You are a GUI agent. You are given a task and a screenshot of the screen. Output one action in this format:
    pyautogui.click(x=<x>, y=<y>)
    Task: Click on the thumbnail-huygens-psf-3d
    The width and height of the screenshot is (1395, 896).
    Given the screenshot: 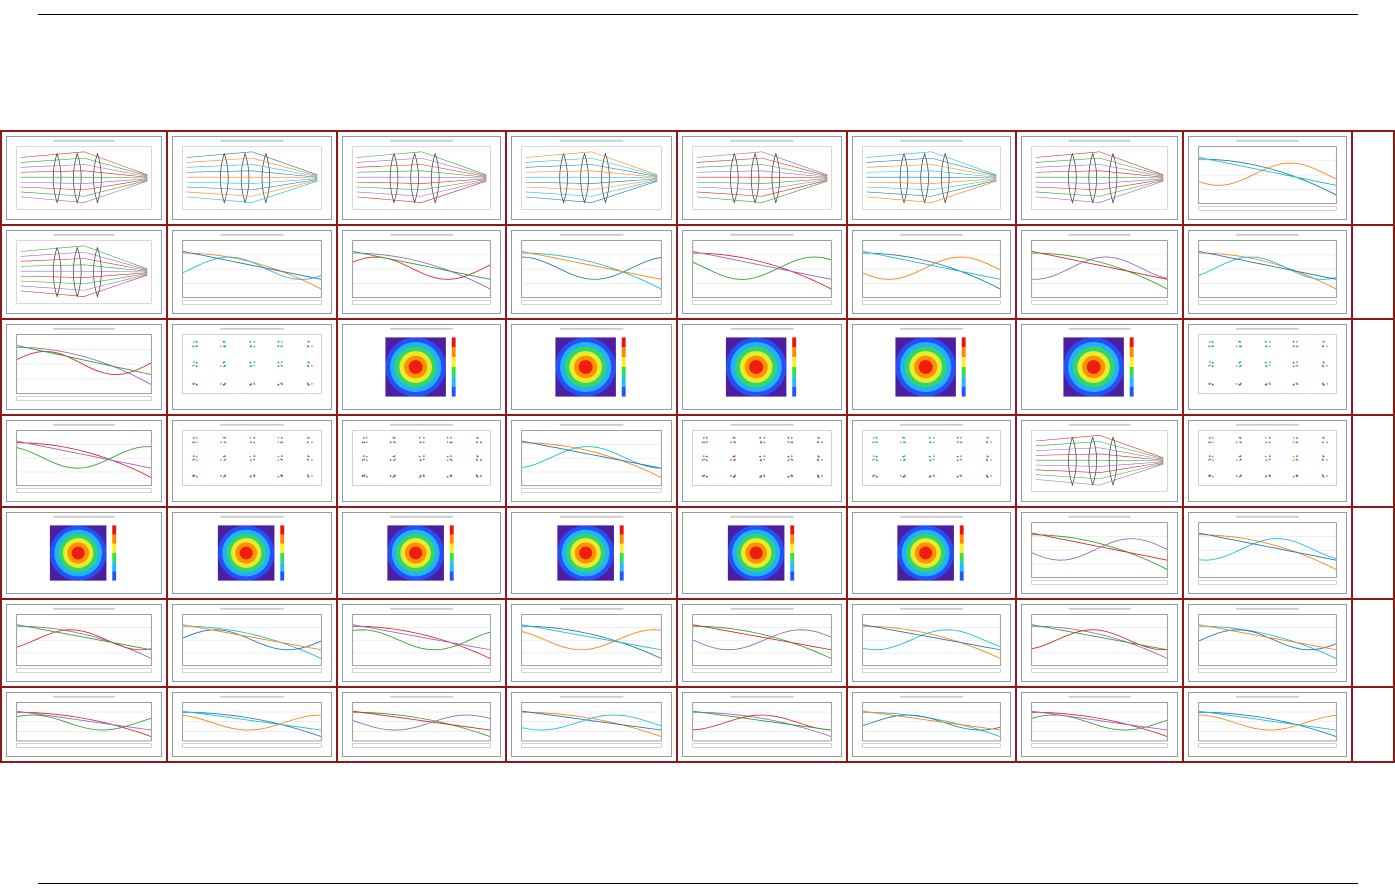 What is the action you would take?
    pyautogui.click(x=762, y=553)
    